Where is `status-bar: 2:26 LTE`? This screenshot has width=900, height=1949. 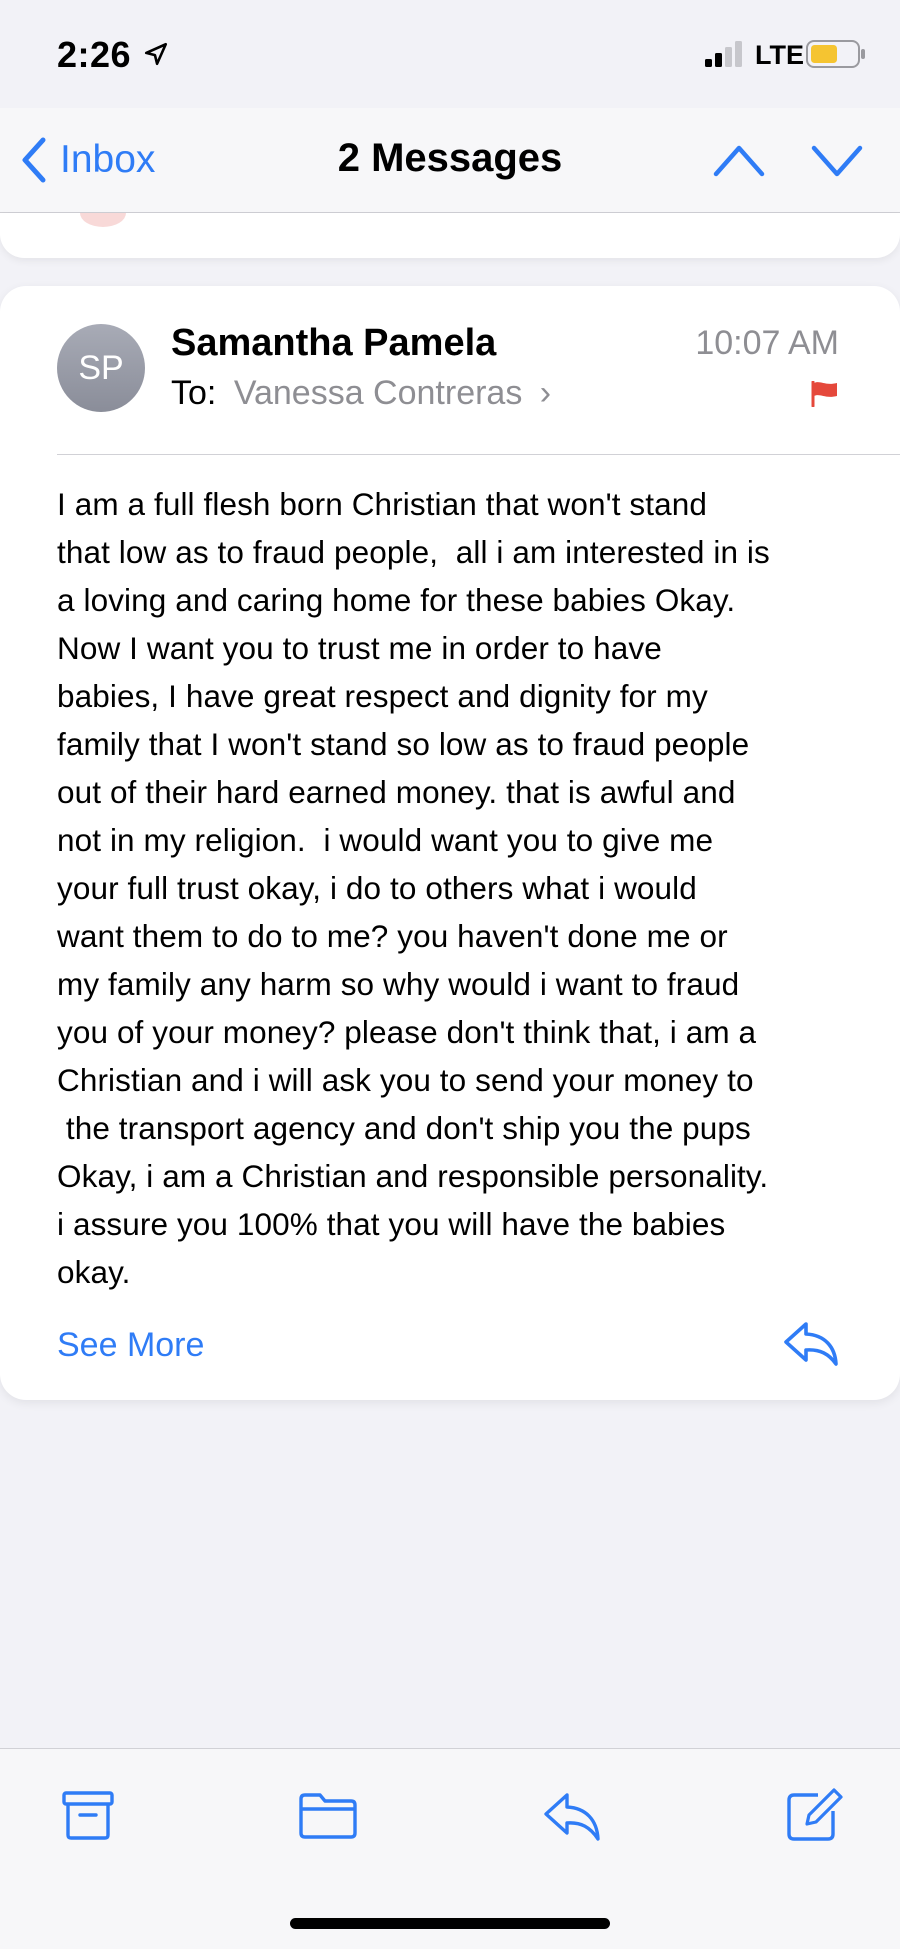
status-bar: 2:26 LTE is located at coordinates (450, 54).